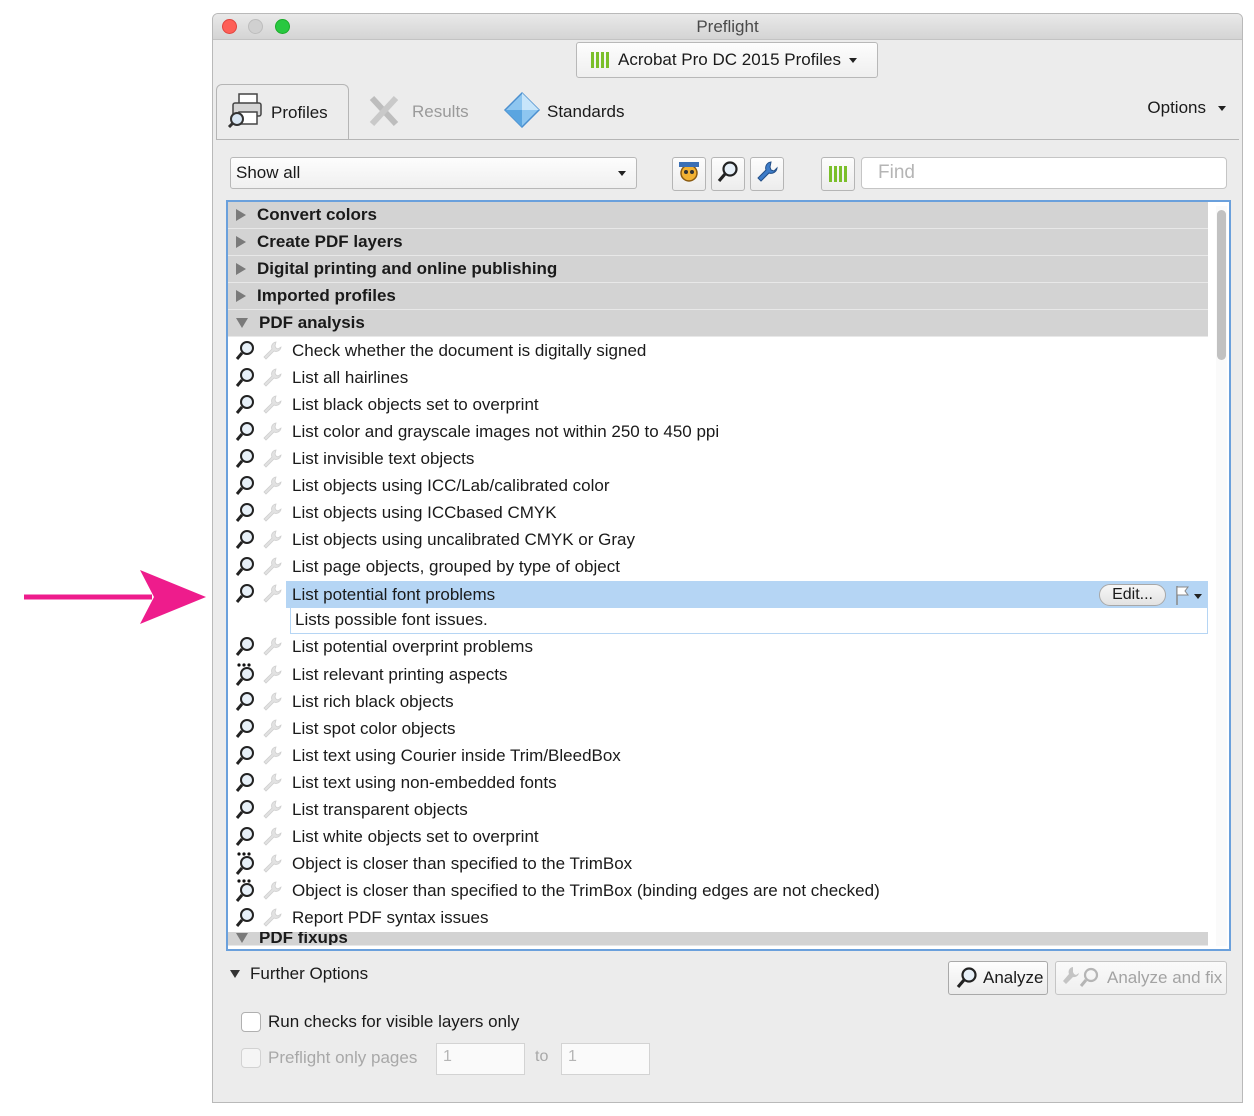  Describe the element at coordinates (480, 1059) in the screenshot. I see `page-from-input: 1` at that location.